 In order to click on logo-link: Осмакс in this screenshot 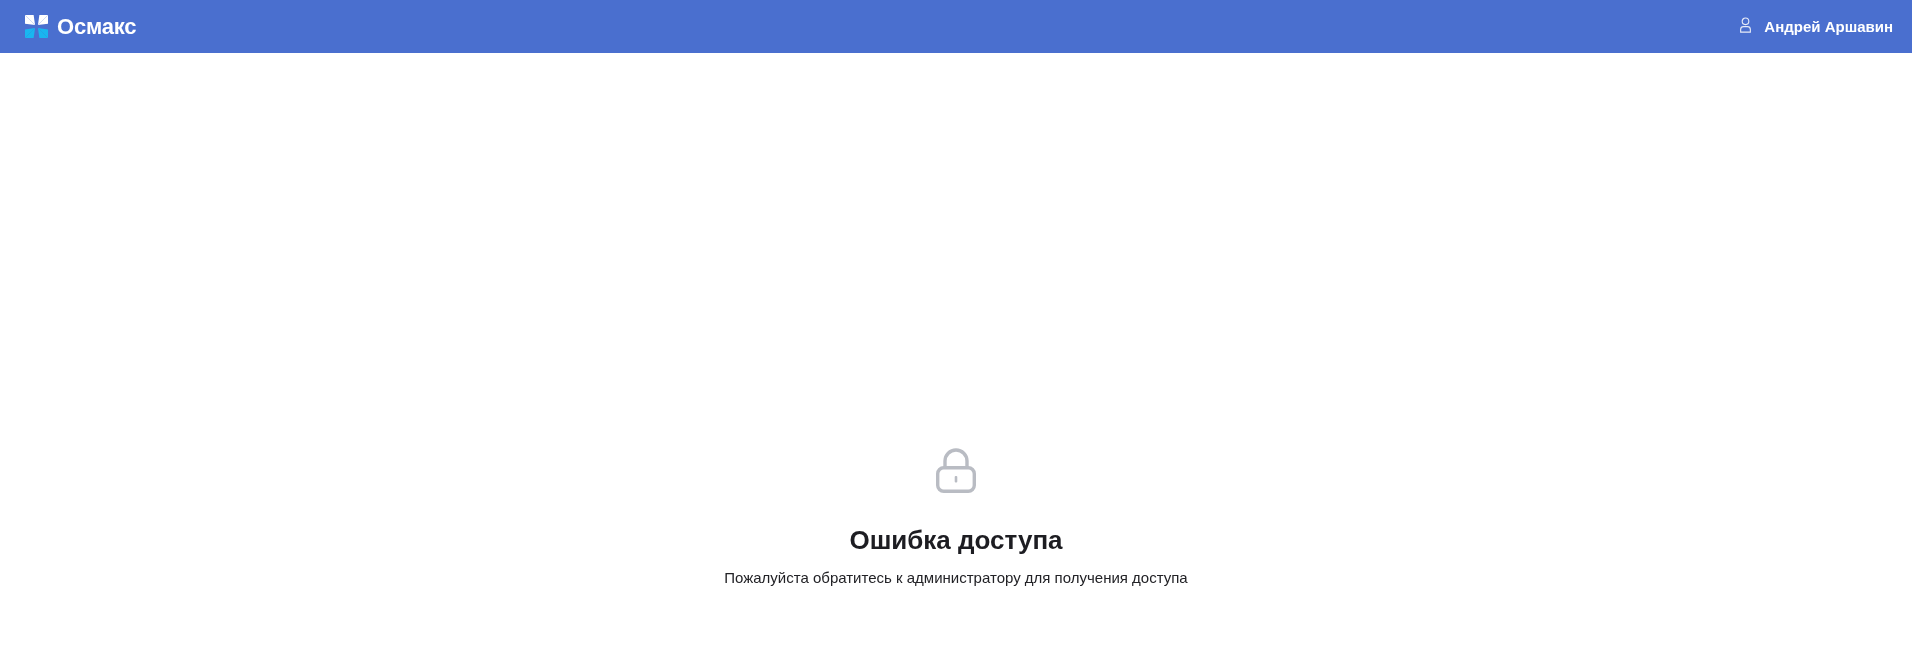, I will do `click(81, 26)`.